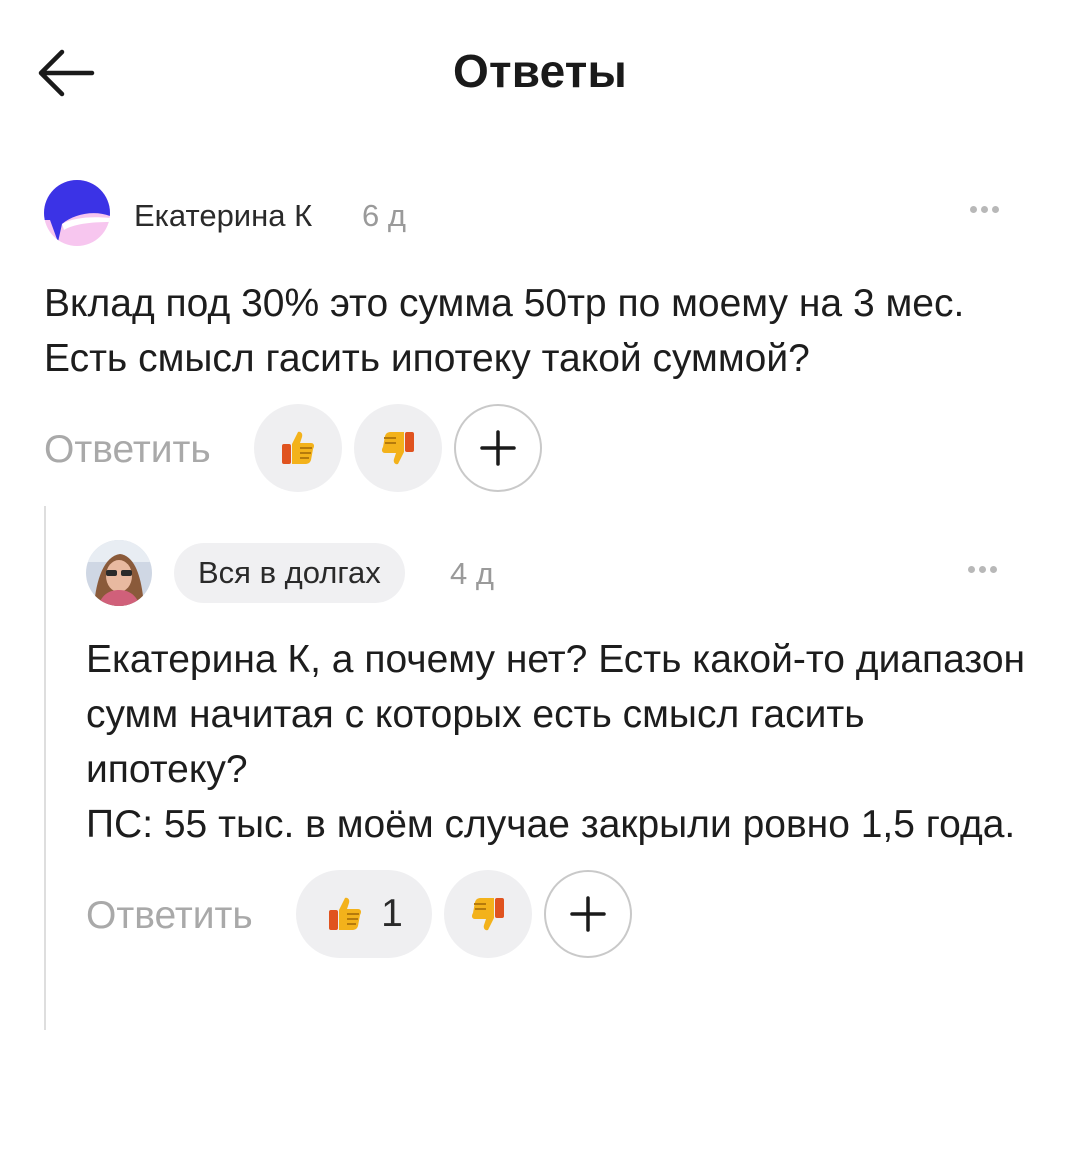 This screenshot has height=1169, width=1080. I want to click on page-title: Ответы, so click(540, 71).